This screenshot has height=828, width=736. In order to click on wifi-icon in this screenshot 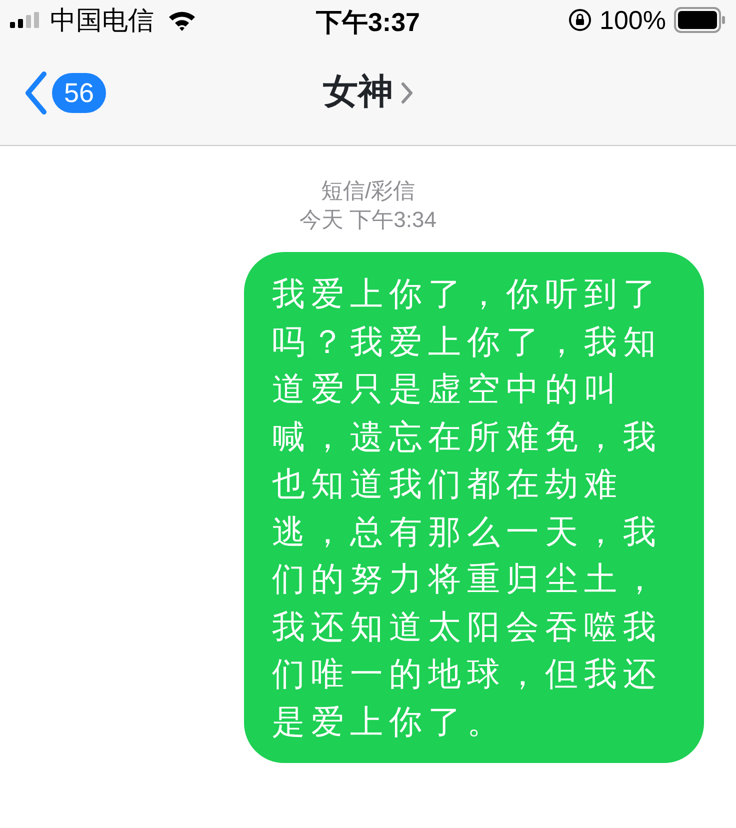, I will do `click(182, 20)`.